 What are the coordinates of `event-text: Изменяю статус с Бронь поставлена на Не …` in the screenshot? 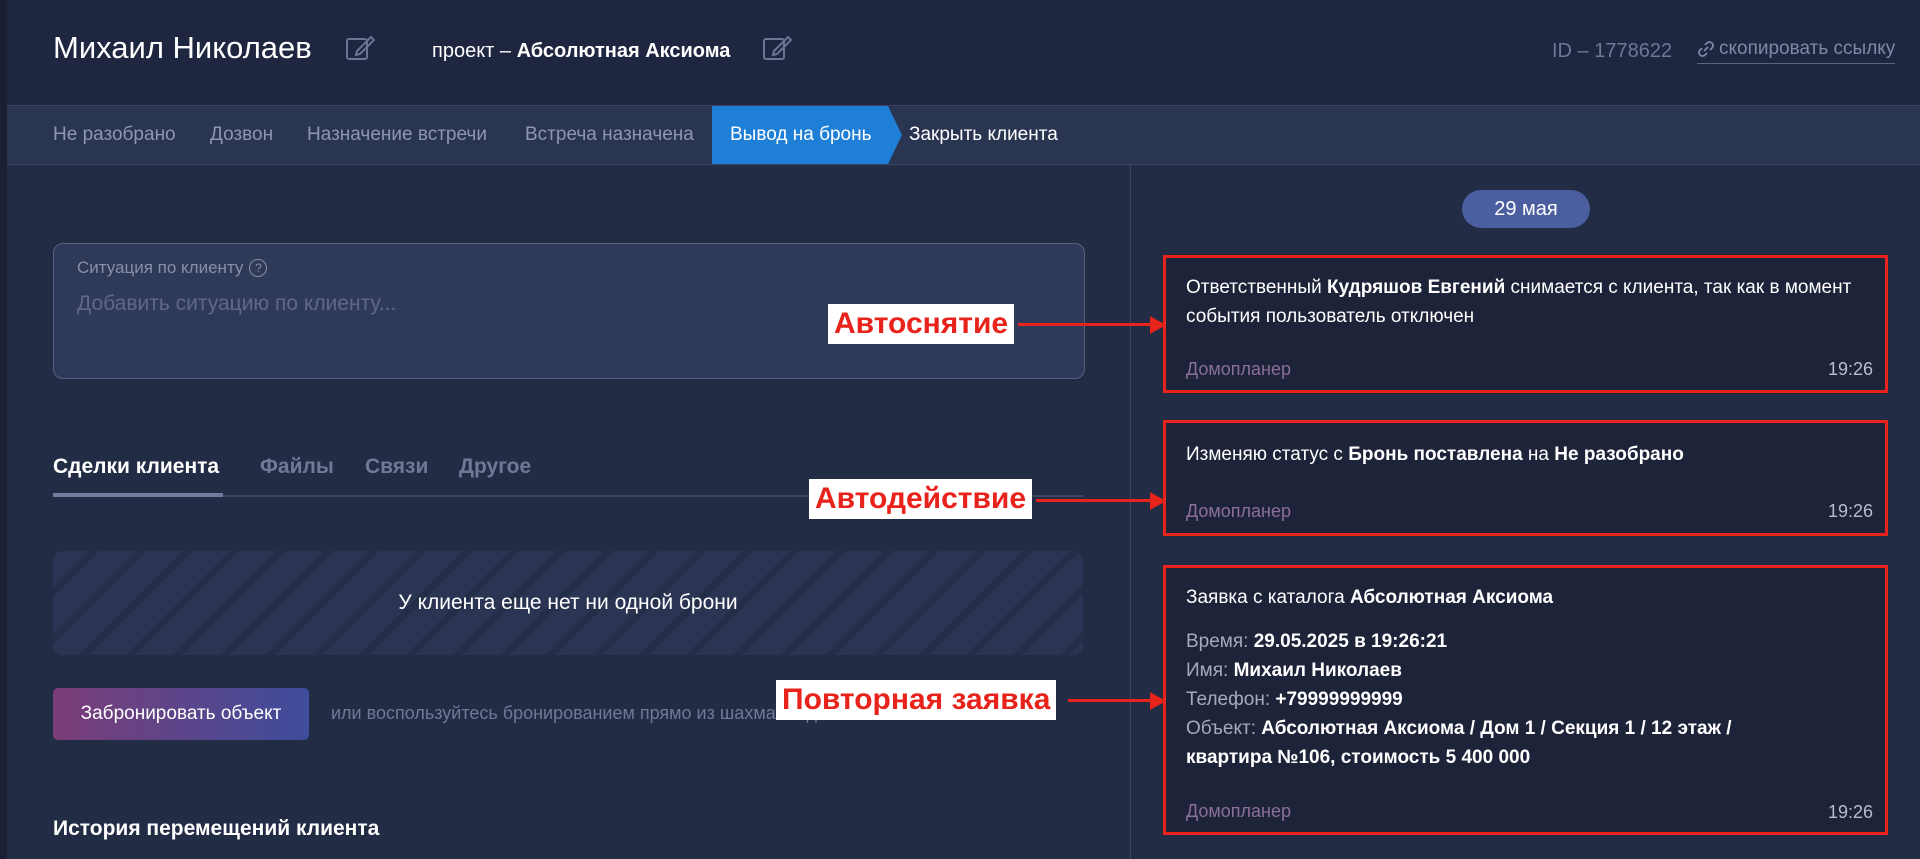 It's located at (1435, 454).